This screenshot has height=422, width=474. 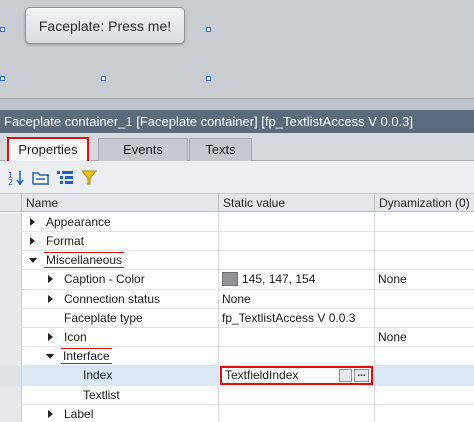 I want to click on faceplate-press-me-button: Faceplate: Press me!, so click(x=105, y=25).